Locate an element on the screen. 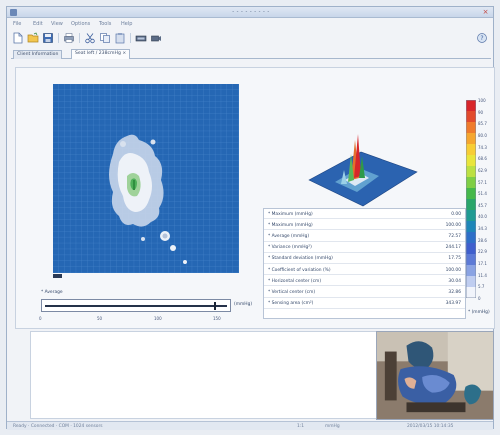  color-scale-label: 28.6 is located at coordinates (482, 240).